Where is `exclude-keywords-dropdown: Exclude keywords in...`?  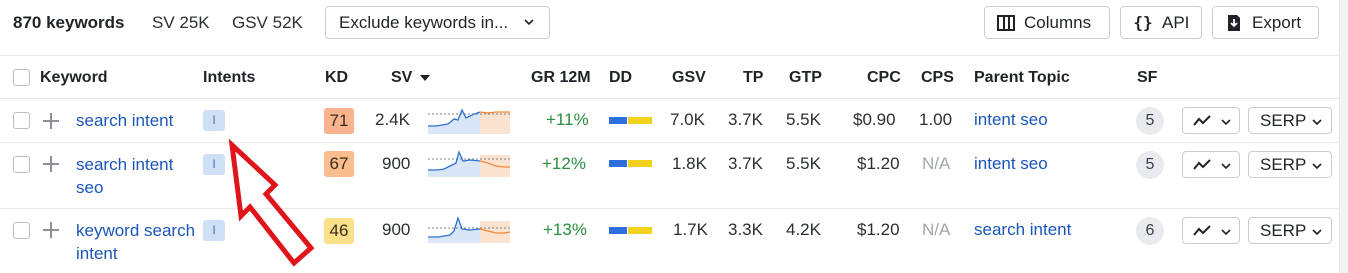 exclude-keywords-dropdown: Exclude keywords in... is located at coordinates (437, 22).